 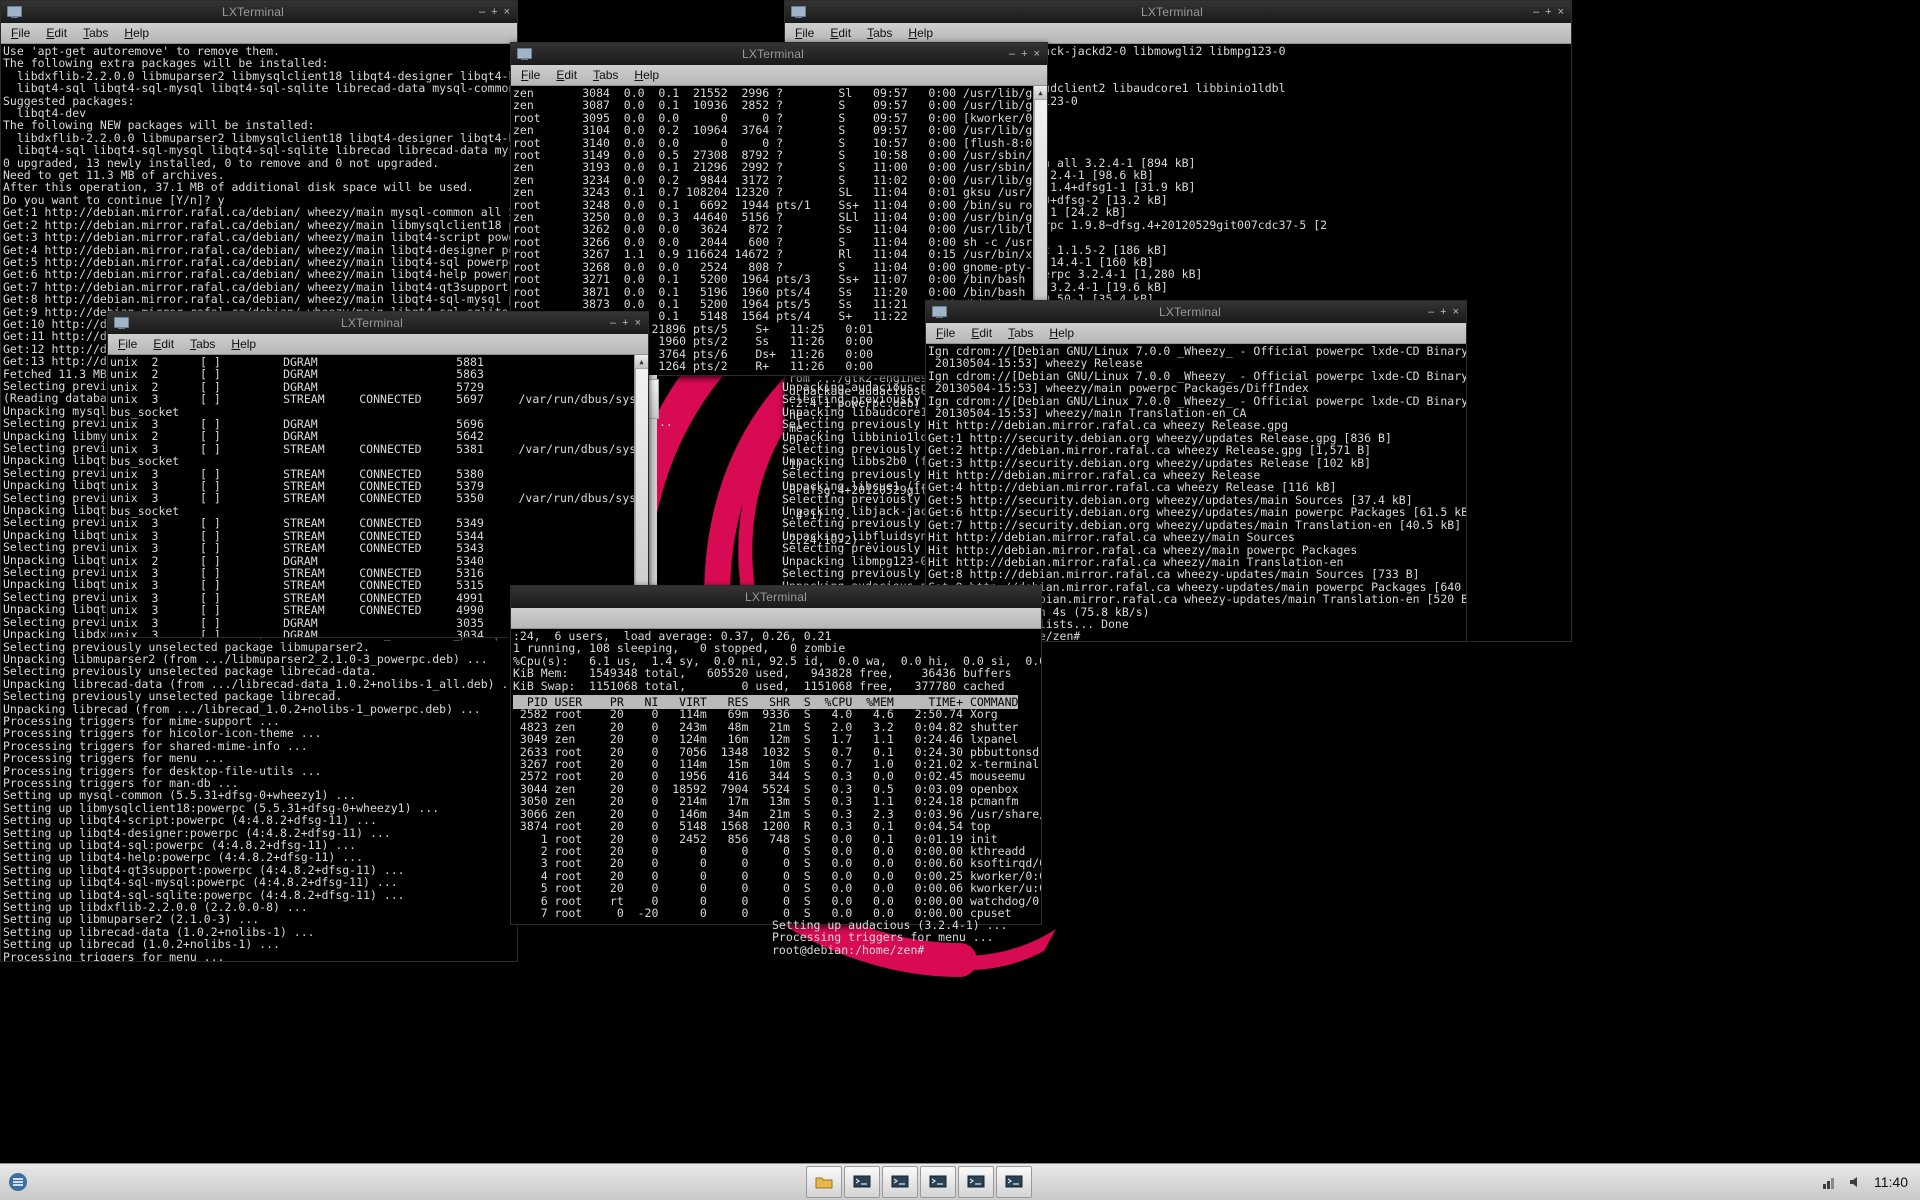 I want to click on titlebar: LXTerminal, so click(x=776, y=597).